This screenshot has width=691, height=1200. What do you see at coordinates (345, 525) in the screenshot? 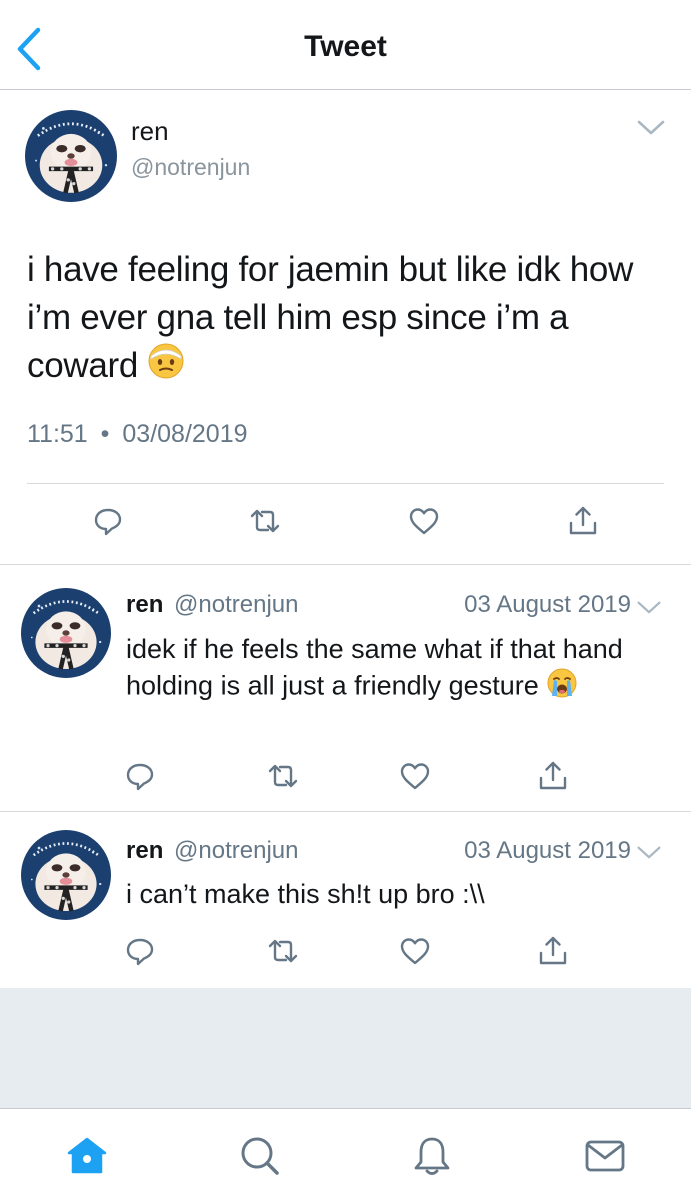
I see `tweet-actions` at bounding box center [345, 525].